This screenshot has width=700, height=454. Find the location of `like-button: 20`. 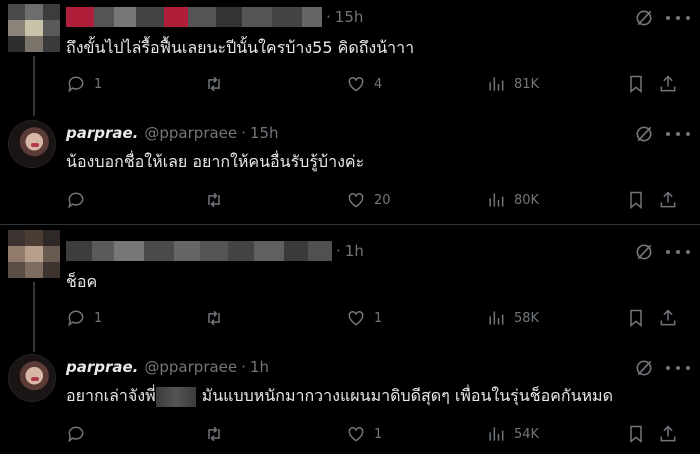

like-button: 20 is located at coordinates (368, 200).